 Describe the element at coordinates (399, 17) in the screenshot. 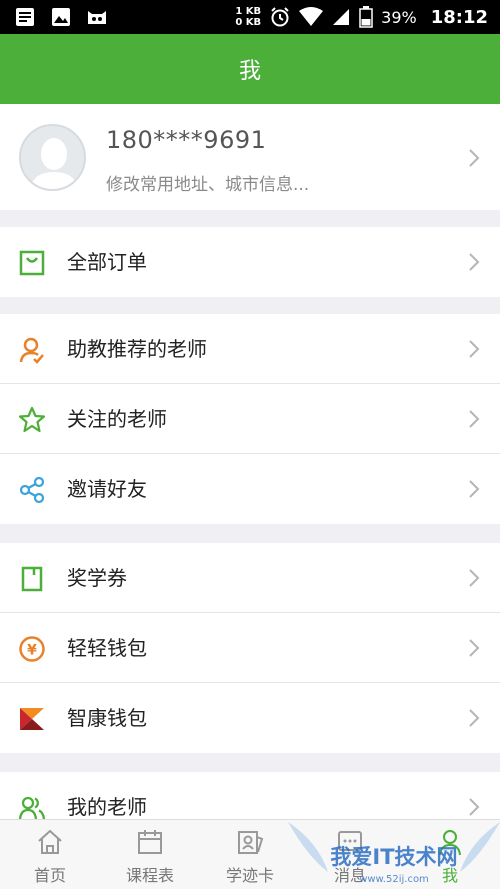

I see `battery-level: 39%` at that location.